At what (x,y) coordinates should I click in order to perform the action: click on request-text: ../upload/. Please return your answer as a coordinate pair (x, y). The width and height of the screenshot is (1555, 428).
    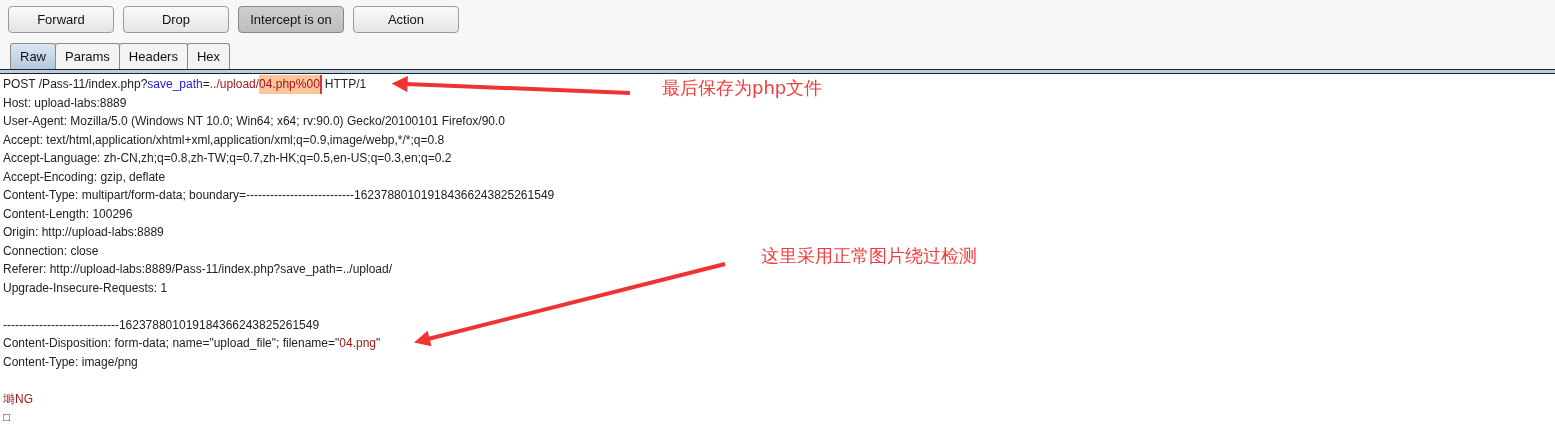
    Looking at the image, I should click on (234, 84).